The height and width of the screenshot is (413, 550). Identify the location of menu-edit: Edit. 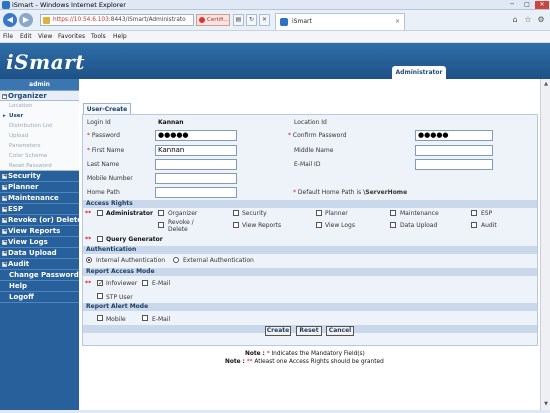
(26, 36).